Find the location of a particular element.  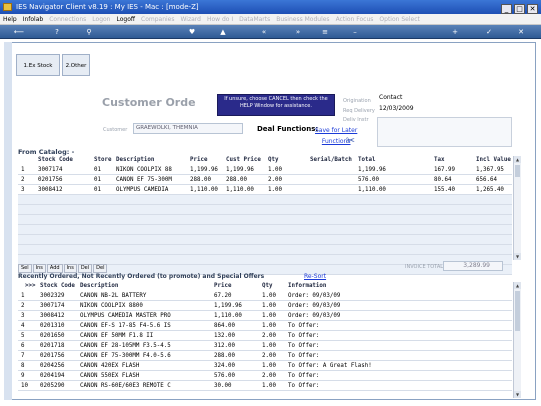

rewind-icon: « is located at coordinates (264, 32).